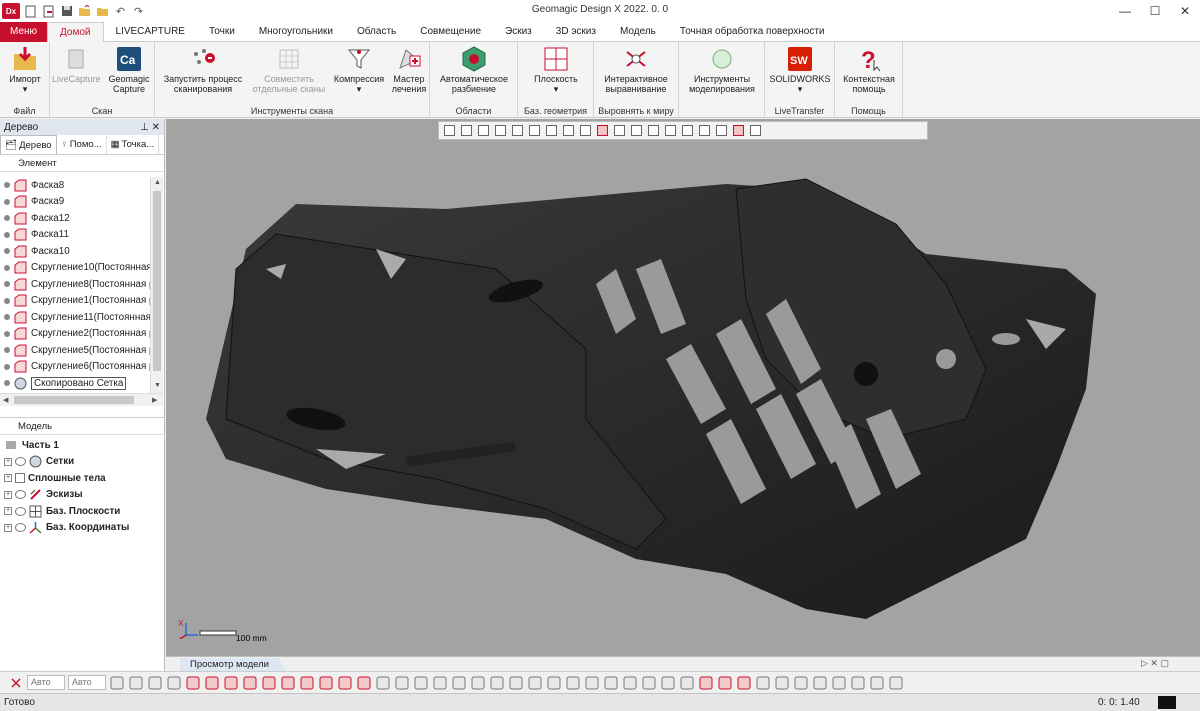 The image size is (1200, 711). I want to click on folder-icon, so click(102, 11).